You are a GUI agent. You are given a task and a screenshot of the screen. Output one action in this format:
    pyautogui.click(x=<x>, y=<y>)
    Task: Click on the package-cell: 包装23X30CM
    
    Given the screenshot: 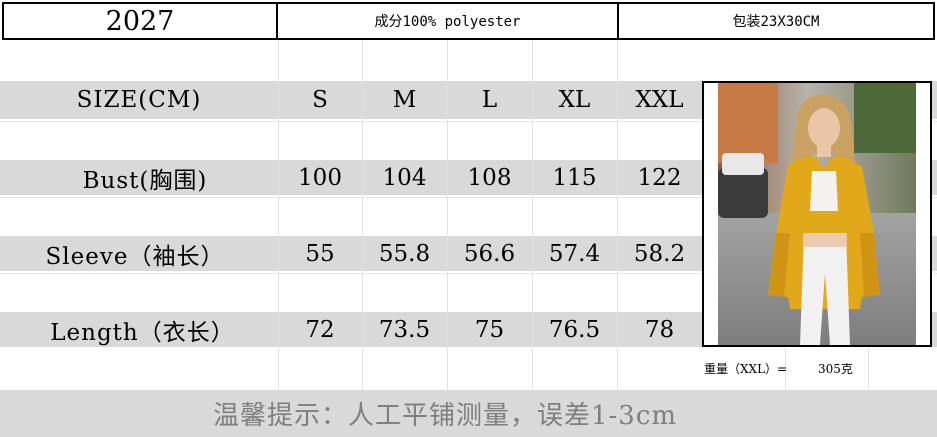 What is the action you would take?
    pyautogui.click(x=776, y=21)
    